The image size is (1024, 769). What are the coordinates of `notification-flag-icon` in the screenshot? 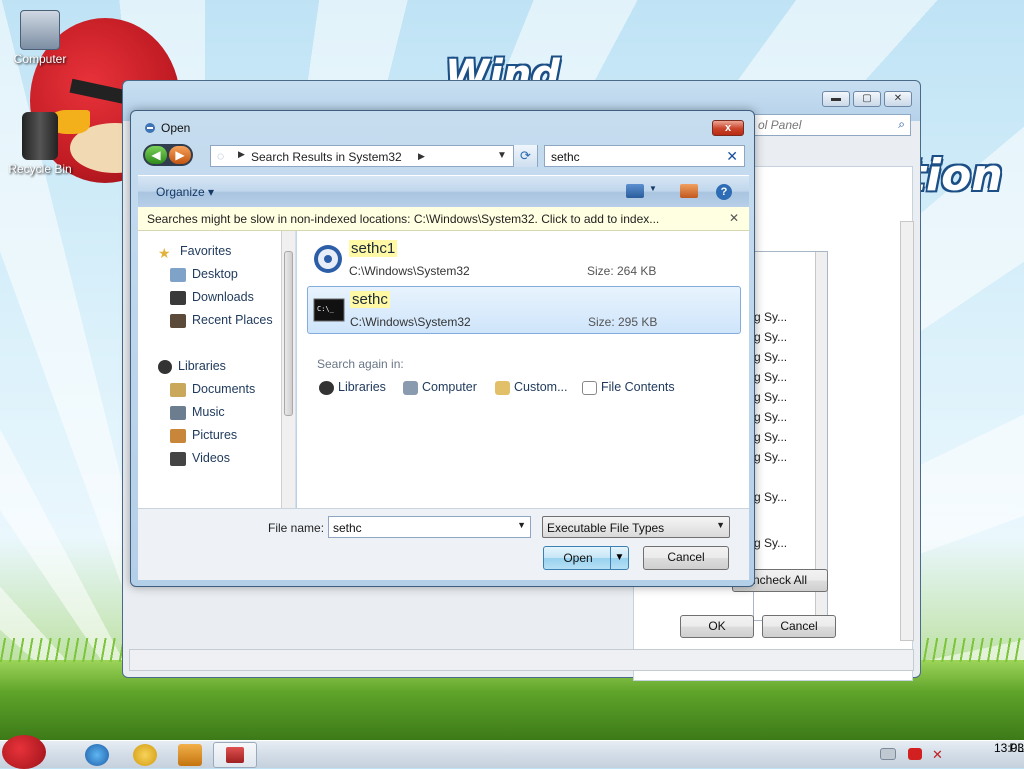 It's located at (915, 754).